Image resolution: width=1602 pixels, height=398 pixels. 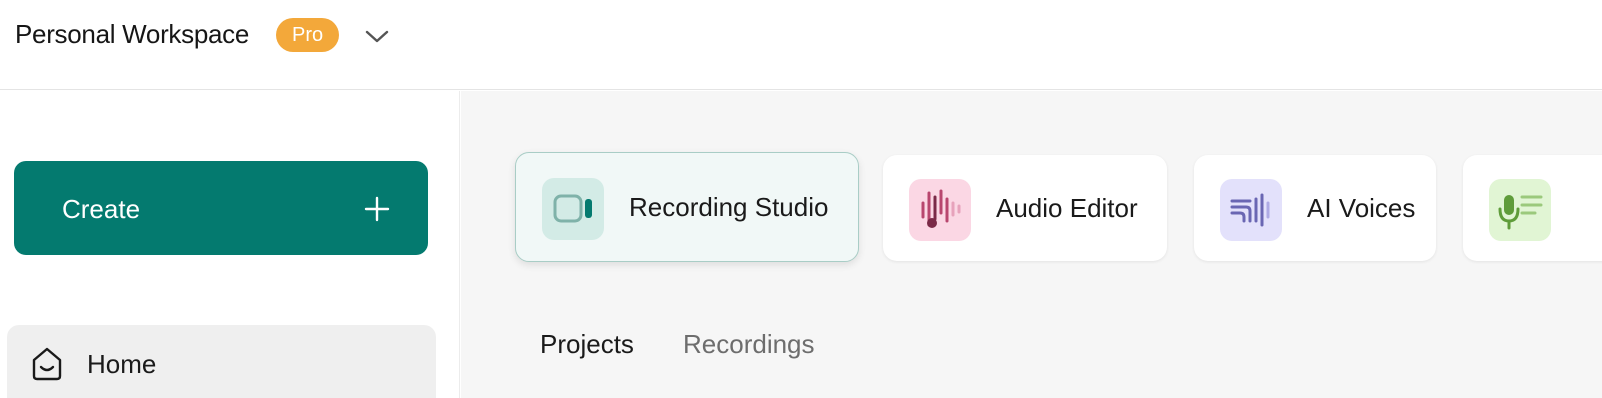 I want to click on pro-badge: Pro, so click(x=308, y=35).